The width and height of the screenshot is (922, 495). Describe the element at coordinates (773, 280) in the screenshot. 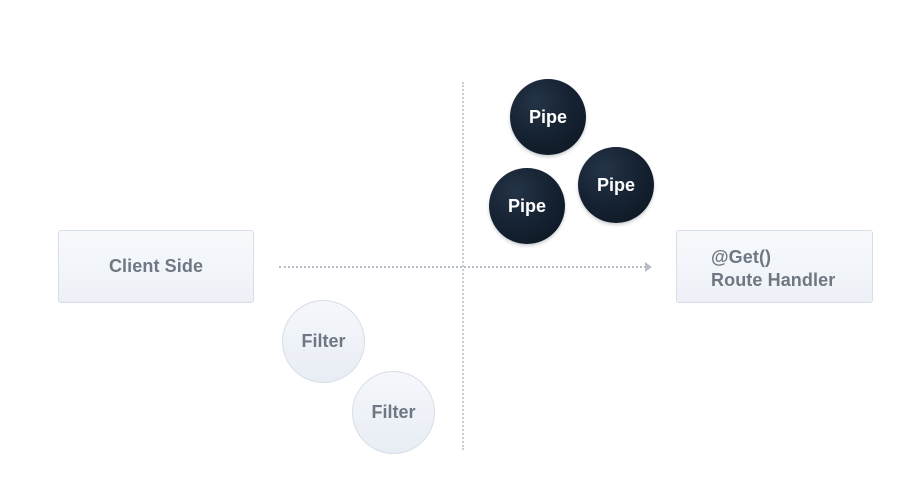

I see `route-handler-label: Route Handler` at that location.